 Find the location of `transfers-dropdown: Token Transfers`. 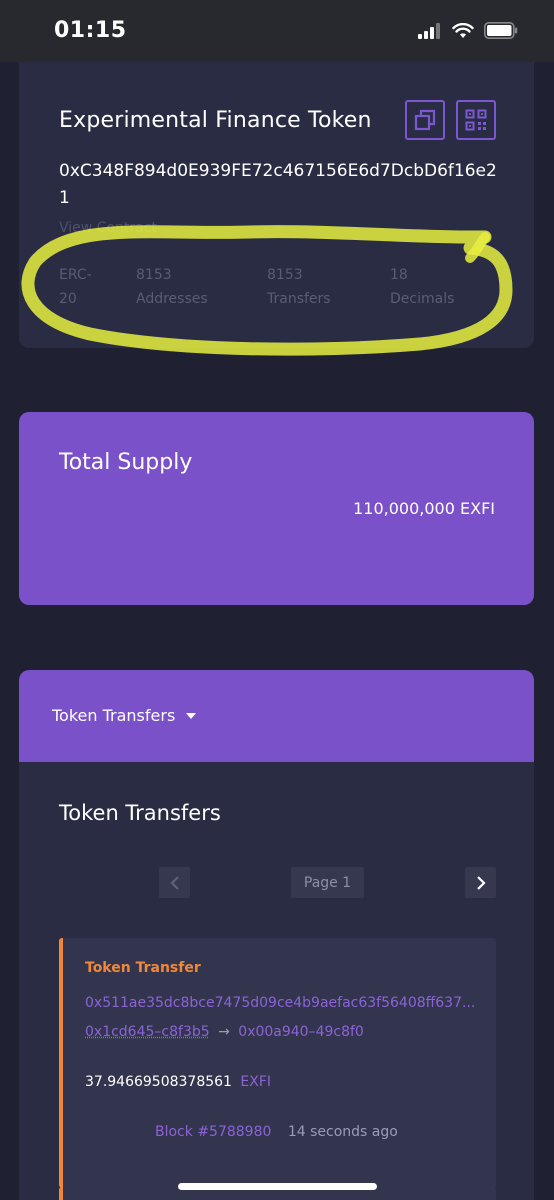

transfers-dropdown: Token Transfers is located at coordinates (124, 715).